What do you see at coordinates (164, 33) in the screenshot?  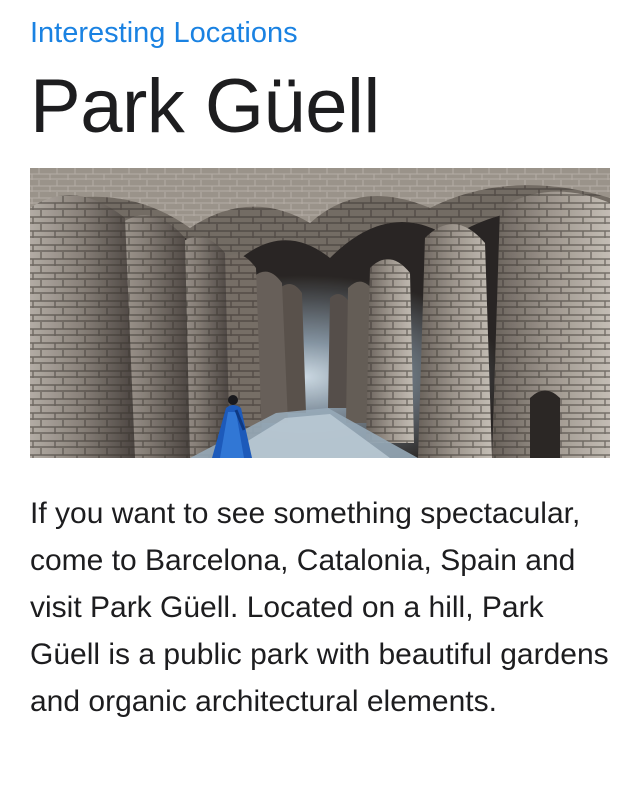 I see `breadcrumb-link-interesting-locations: Interesting Locations` at bounding box center [164, 33].